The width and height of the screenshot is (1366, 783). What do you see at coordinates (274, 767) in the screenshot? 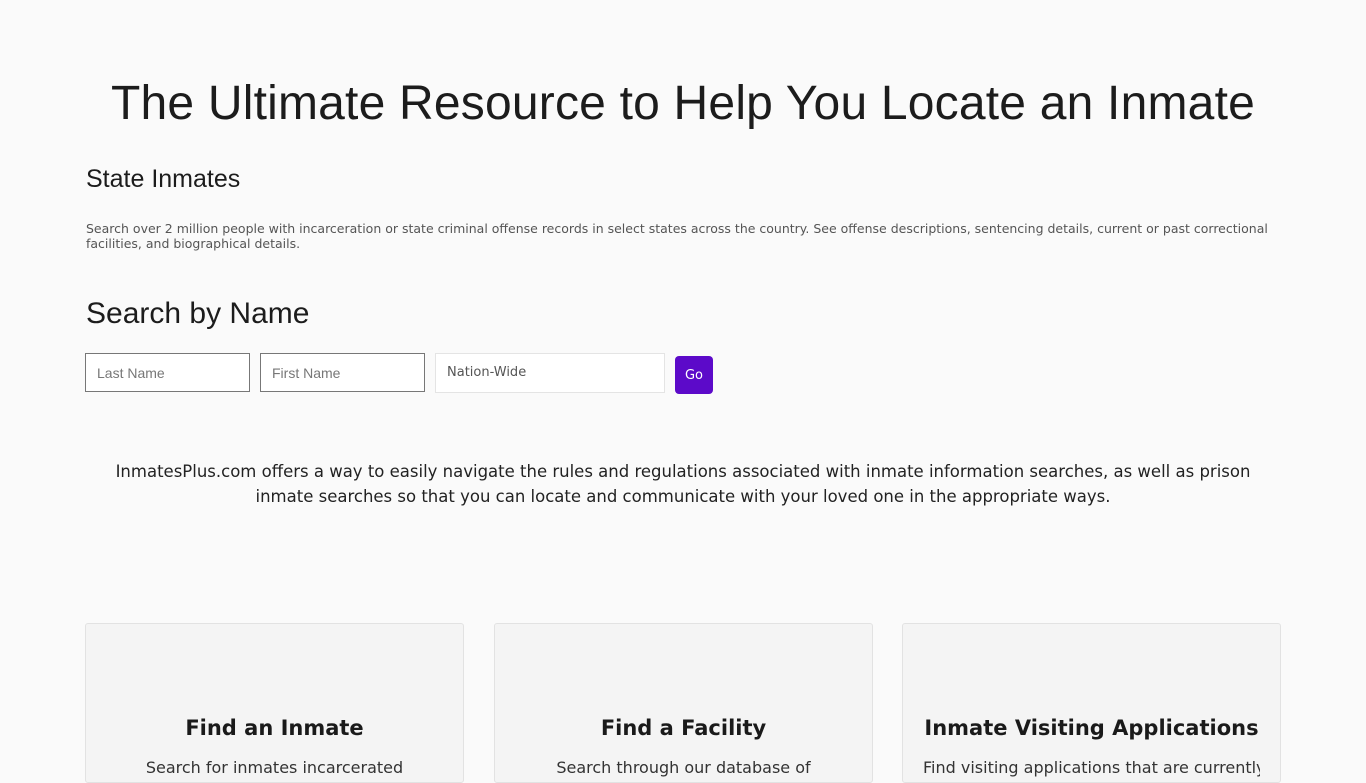
I see `card-text: Search for inmates incarcerated` at bounding box center [274, 767].